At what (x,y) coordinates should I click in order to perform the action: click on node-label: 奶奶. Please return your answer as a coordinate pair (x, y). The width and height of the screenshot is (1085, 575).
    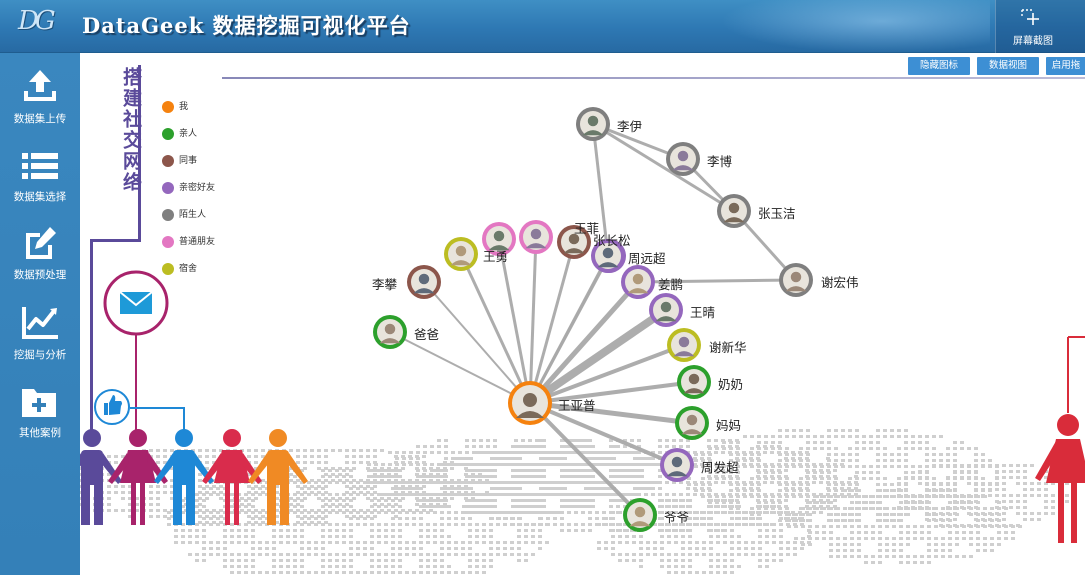
    Looking at the image, I should click on (731, 384).